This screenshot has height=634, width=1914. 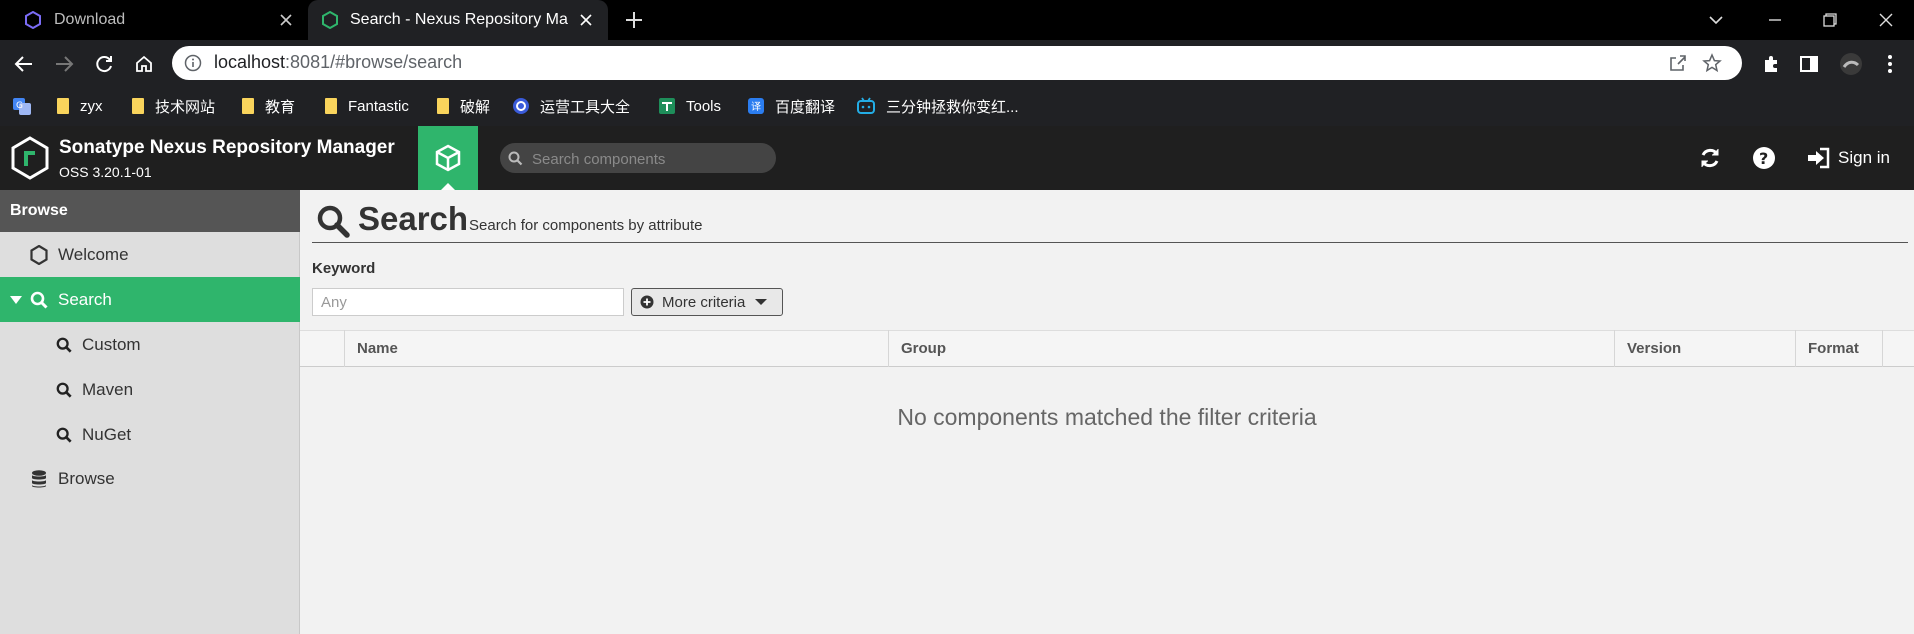 I want to click on bookmark-tools: Tools, so click(x=689, y=106).